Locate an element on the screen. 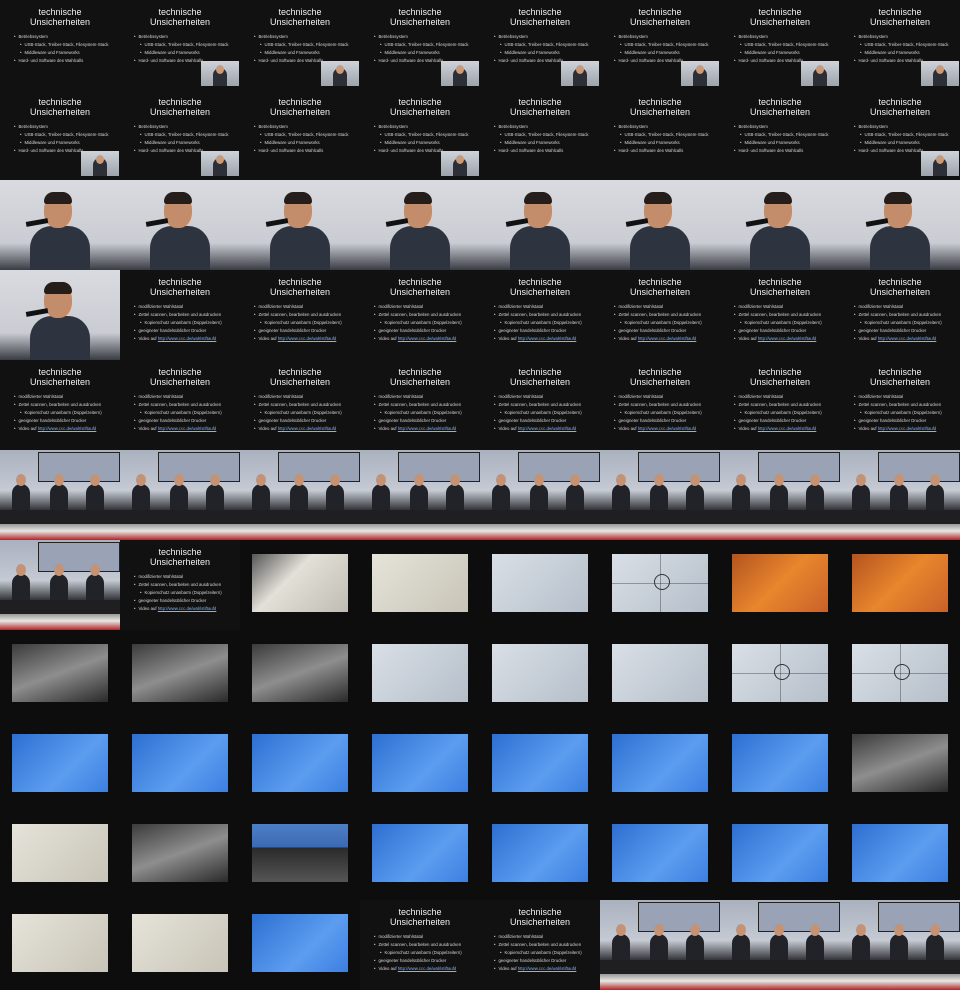  photo-lcd-circle is located at coordinates (660, 583).